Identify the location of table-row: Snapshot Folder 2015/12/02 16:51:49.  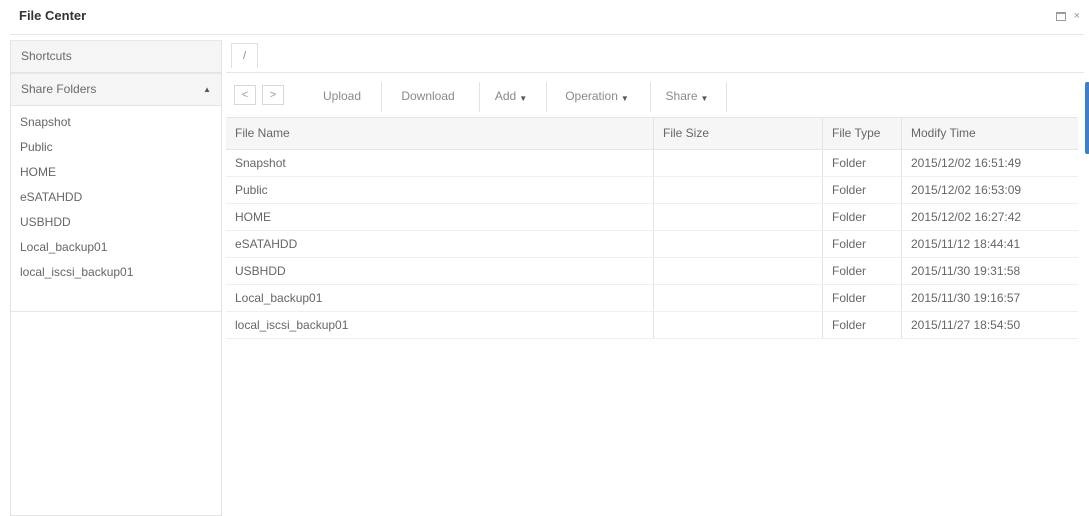
(652, 163).